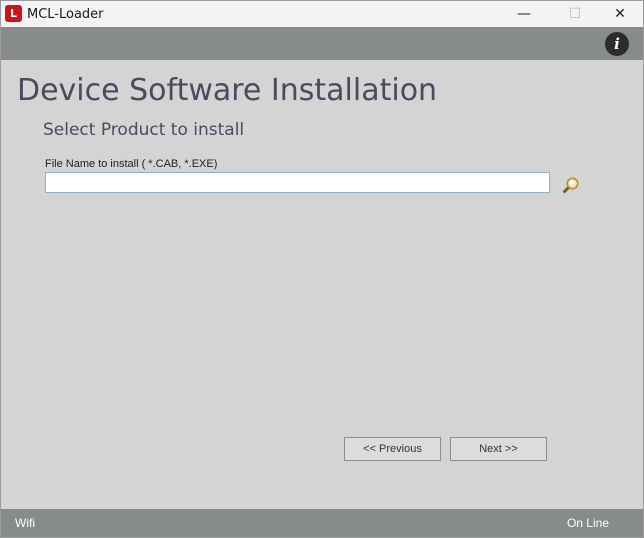  Describe the element at coordinates (498, 449) in the screenshot. I see `next-button: Next >>` at that location.